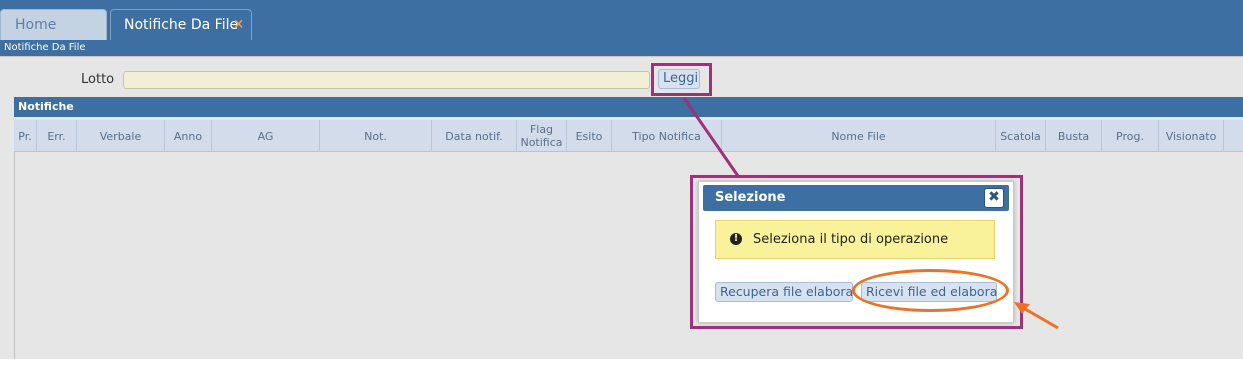  Describe the element at coordinates (121, 136) in the screenshot. I see `col-verbale: Verbale` at that location.